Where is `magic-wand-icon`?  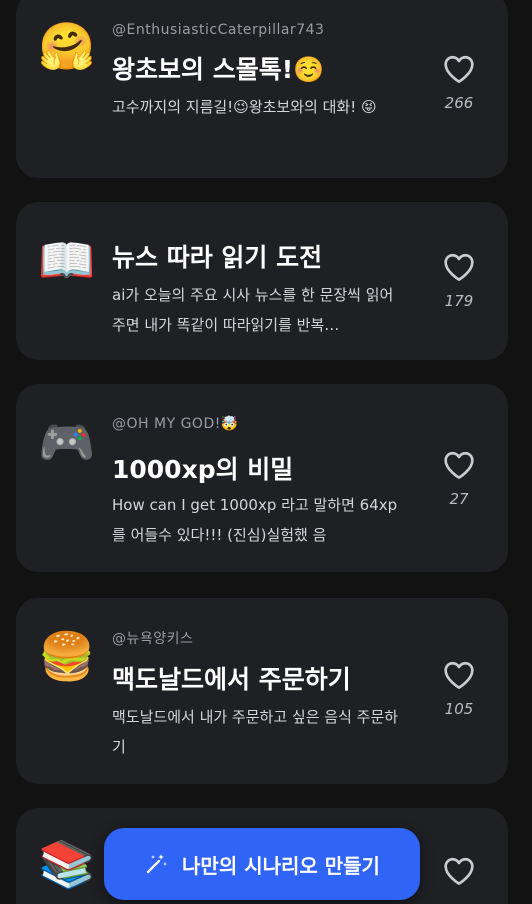 magic-wand-icon is located at coordinates (157, 864).